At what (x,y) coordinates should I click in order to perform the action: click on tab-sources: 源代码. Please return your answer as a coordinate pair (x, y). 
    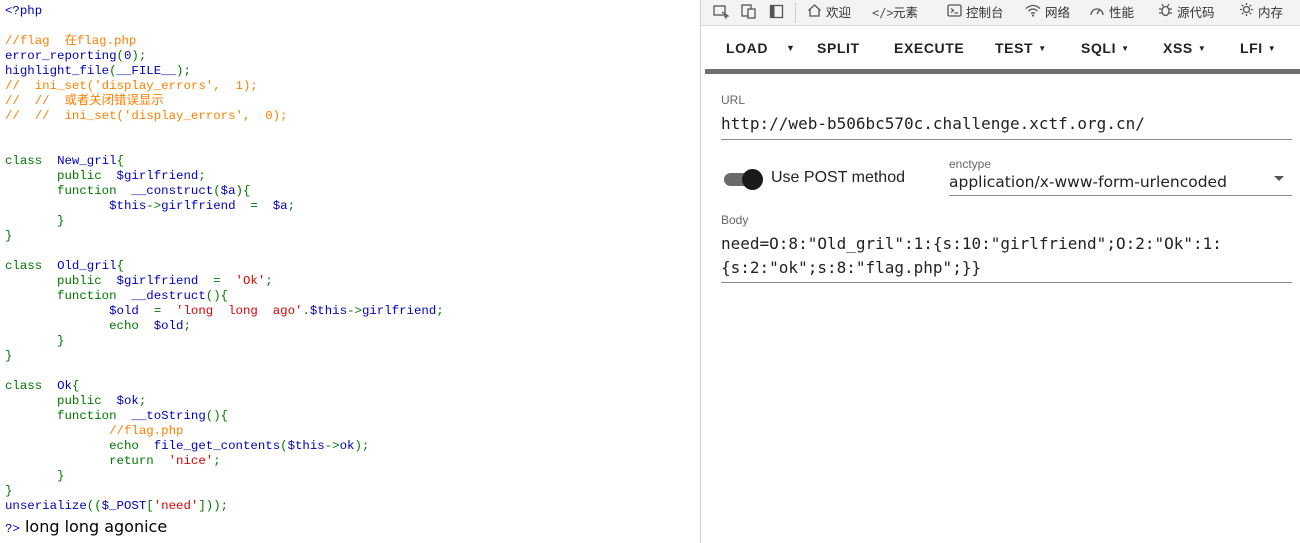
    Looking at the image, I should click on (1185, 13).